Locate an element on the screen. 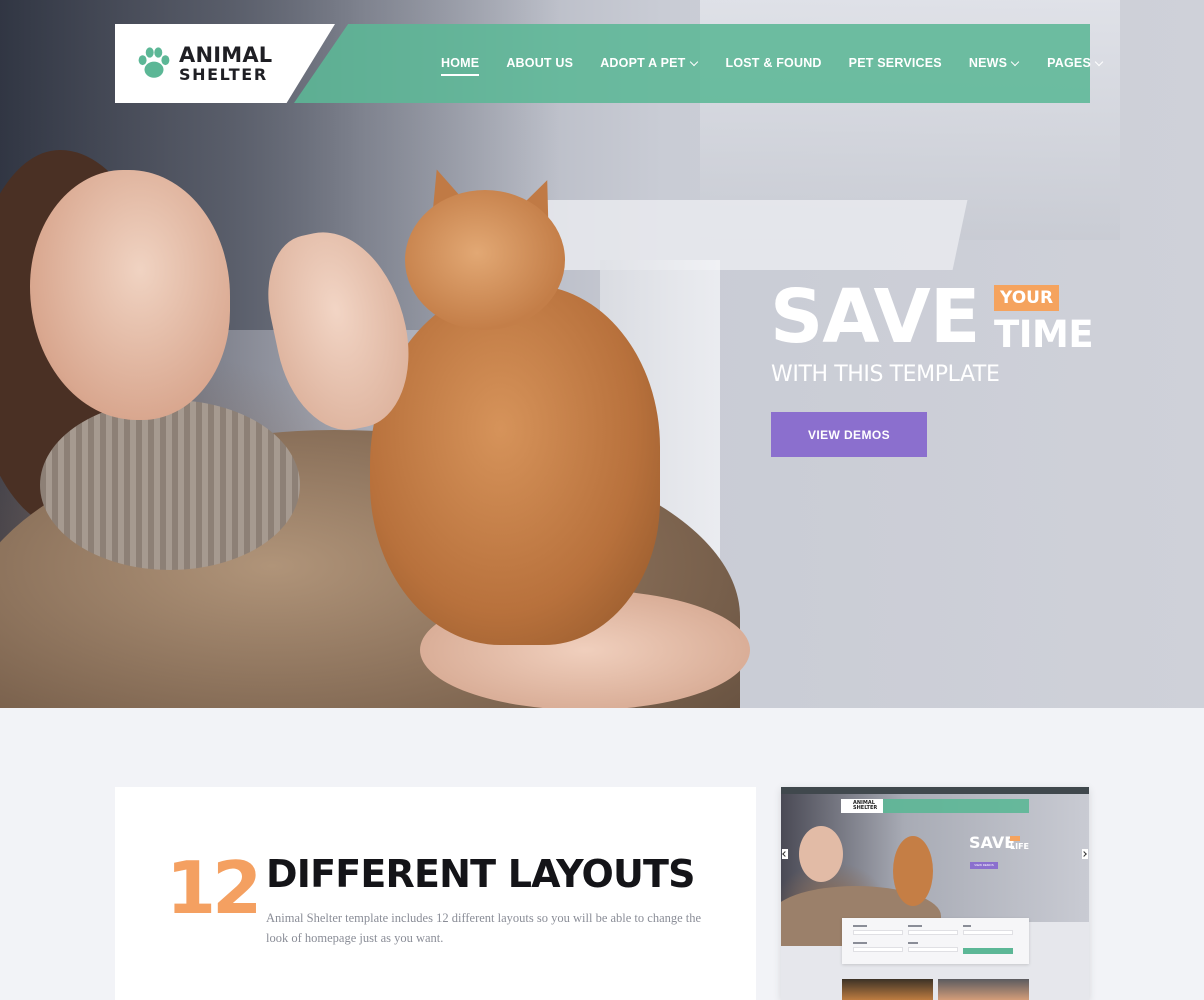 This screenshot has height=1000, width=1204. nav-label: PET SERVICES is located at coordinates (895, 63).